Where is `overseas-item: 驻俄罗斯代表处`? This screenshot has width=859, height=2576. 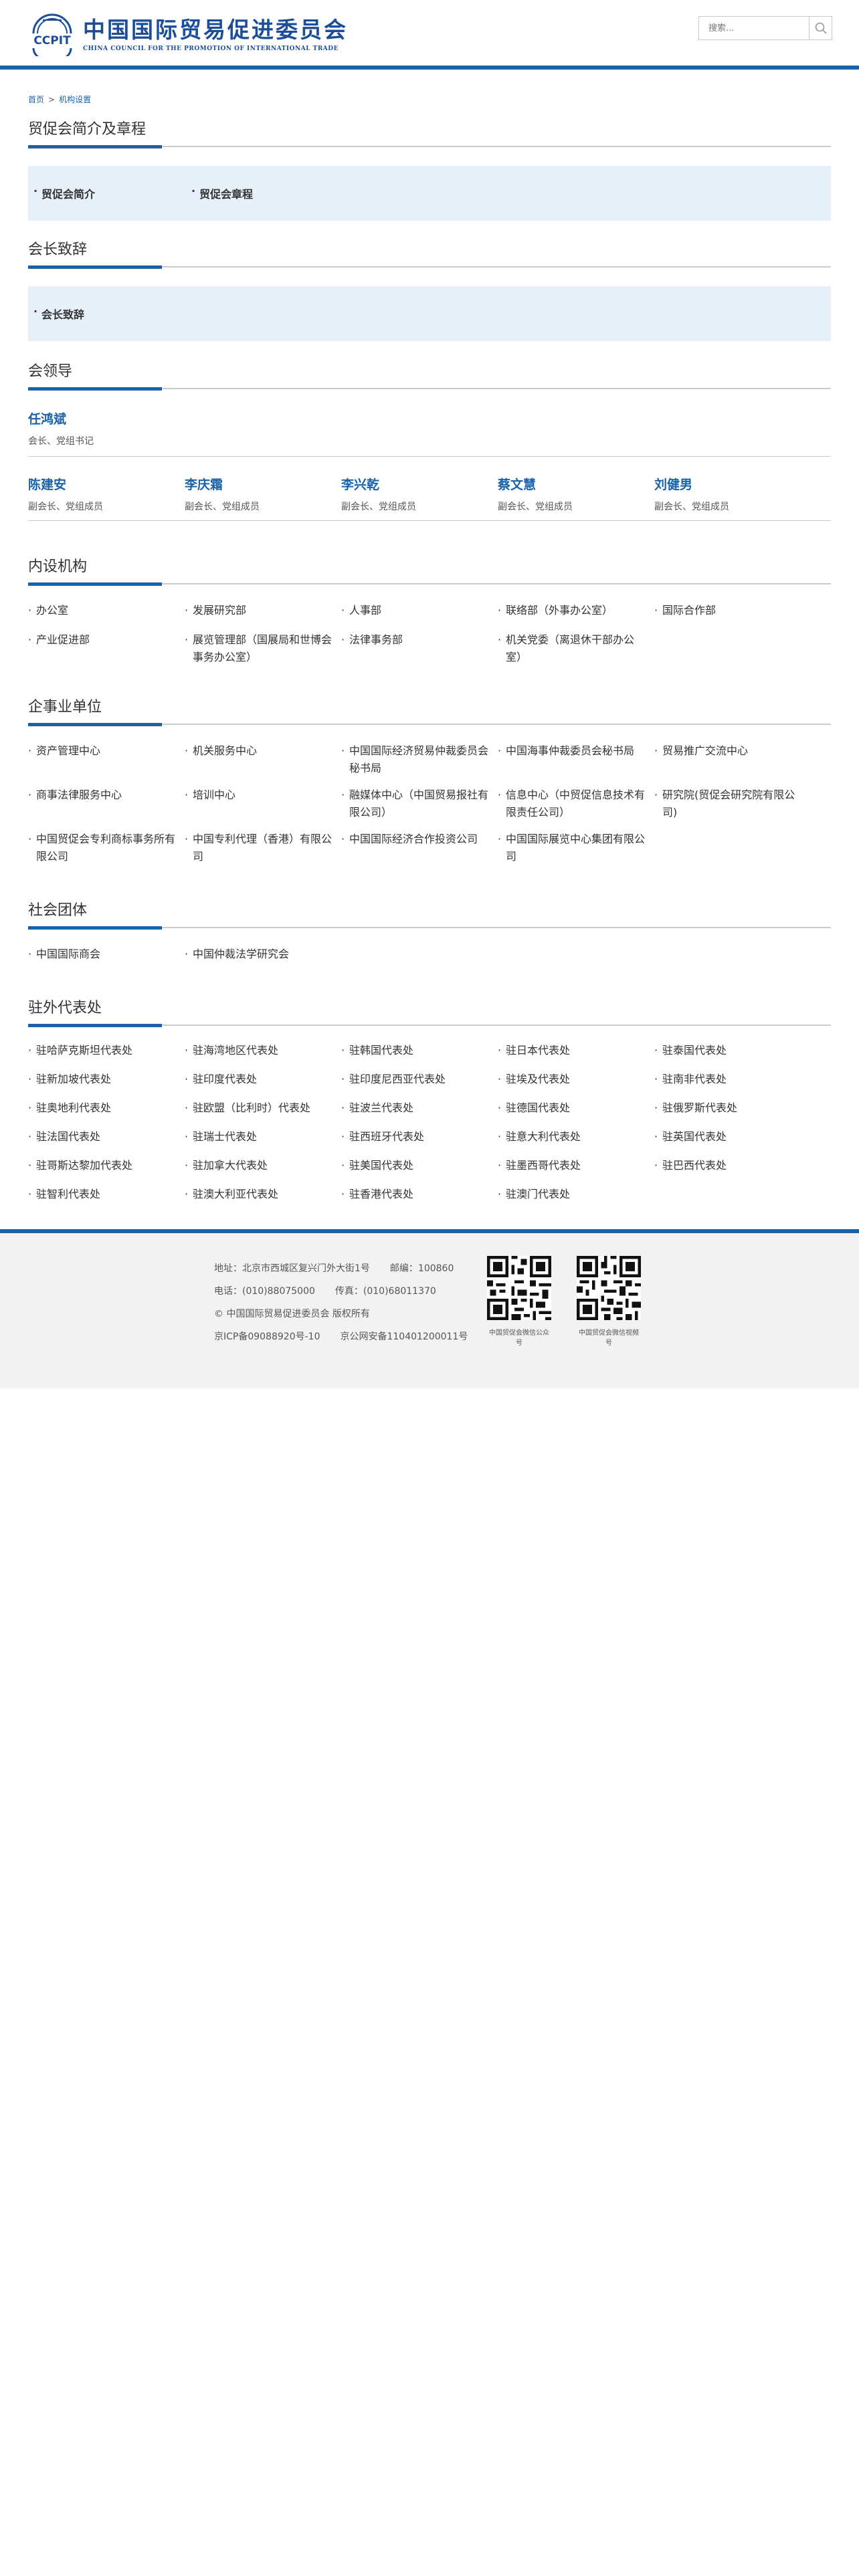
overseas-item: 驻俄罗斯代表处 is located at coordinates (730, 1108).